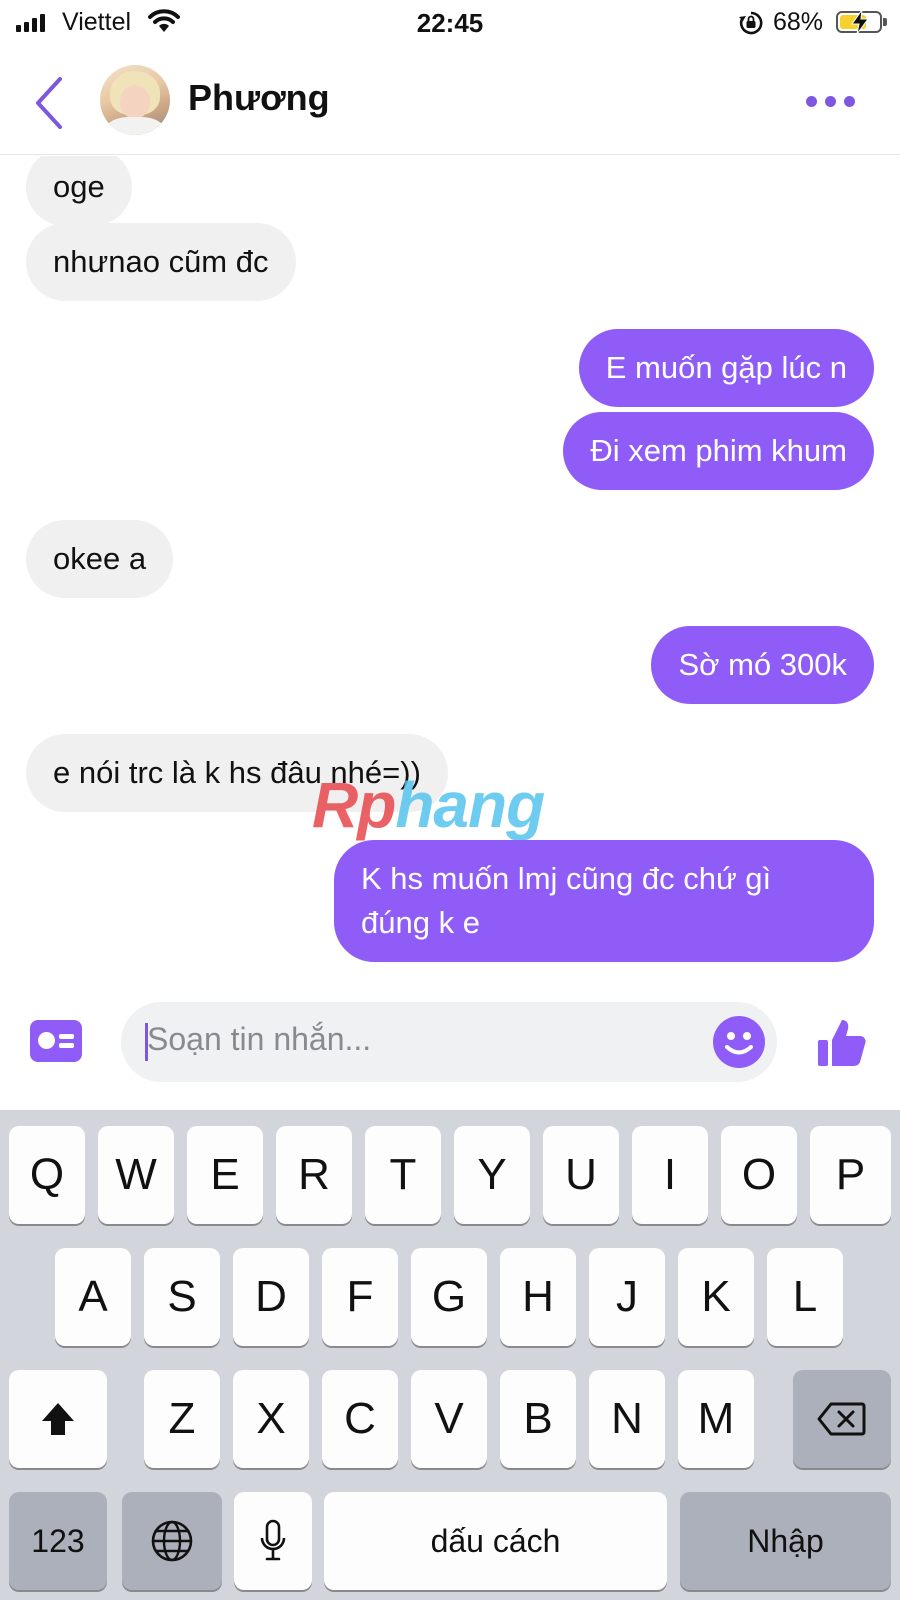 This screenshot has width=900, height=1600. Describe the element at coordinates (798, 22) in the screenshot. I see `battery-percentage: 68%` at that location.